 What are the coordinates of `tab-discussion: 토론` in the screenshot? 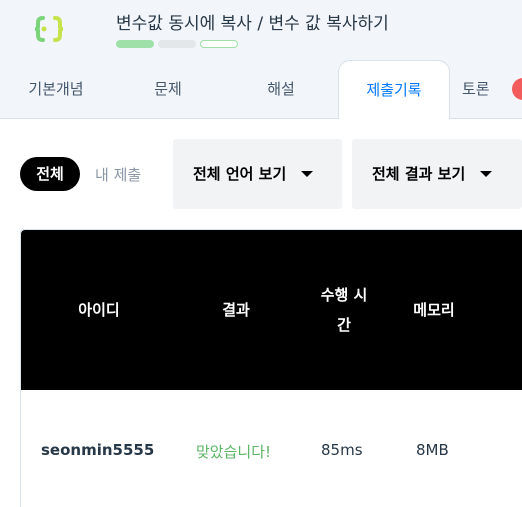 It's located at (489, 89).